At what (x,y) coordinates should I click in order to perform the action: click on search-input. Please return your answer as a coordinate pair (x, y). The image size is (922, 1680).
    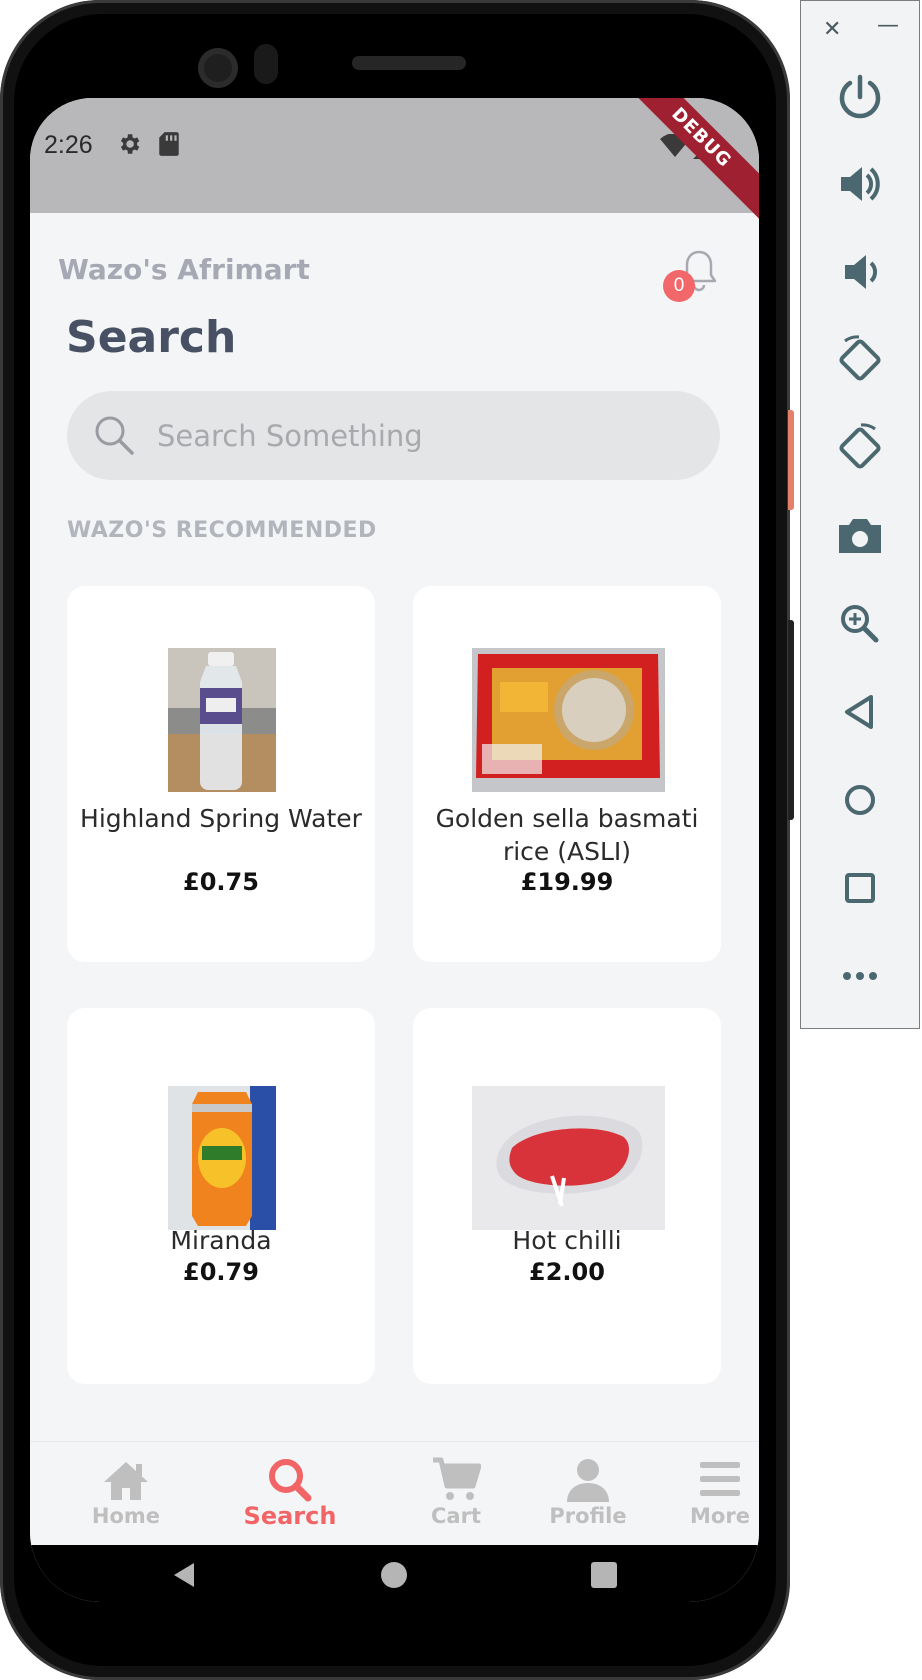
    Looking at the image, I should click on (427, 436).